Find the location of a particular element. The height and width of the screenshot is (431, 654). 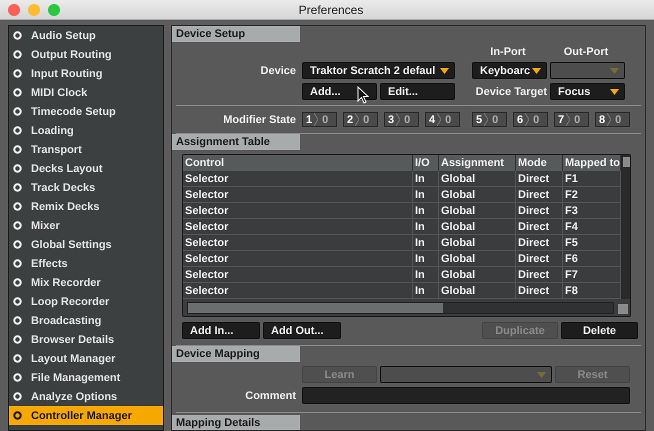

sidebar-item: Effects is located at coordinates (86, 263).